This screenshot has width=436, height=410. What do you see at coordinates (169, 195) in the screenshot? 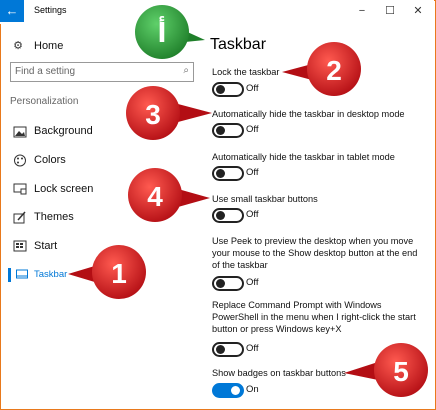
I see `callout-4-badge: 4` at bounding box center [169, 195].